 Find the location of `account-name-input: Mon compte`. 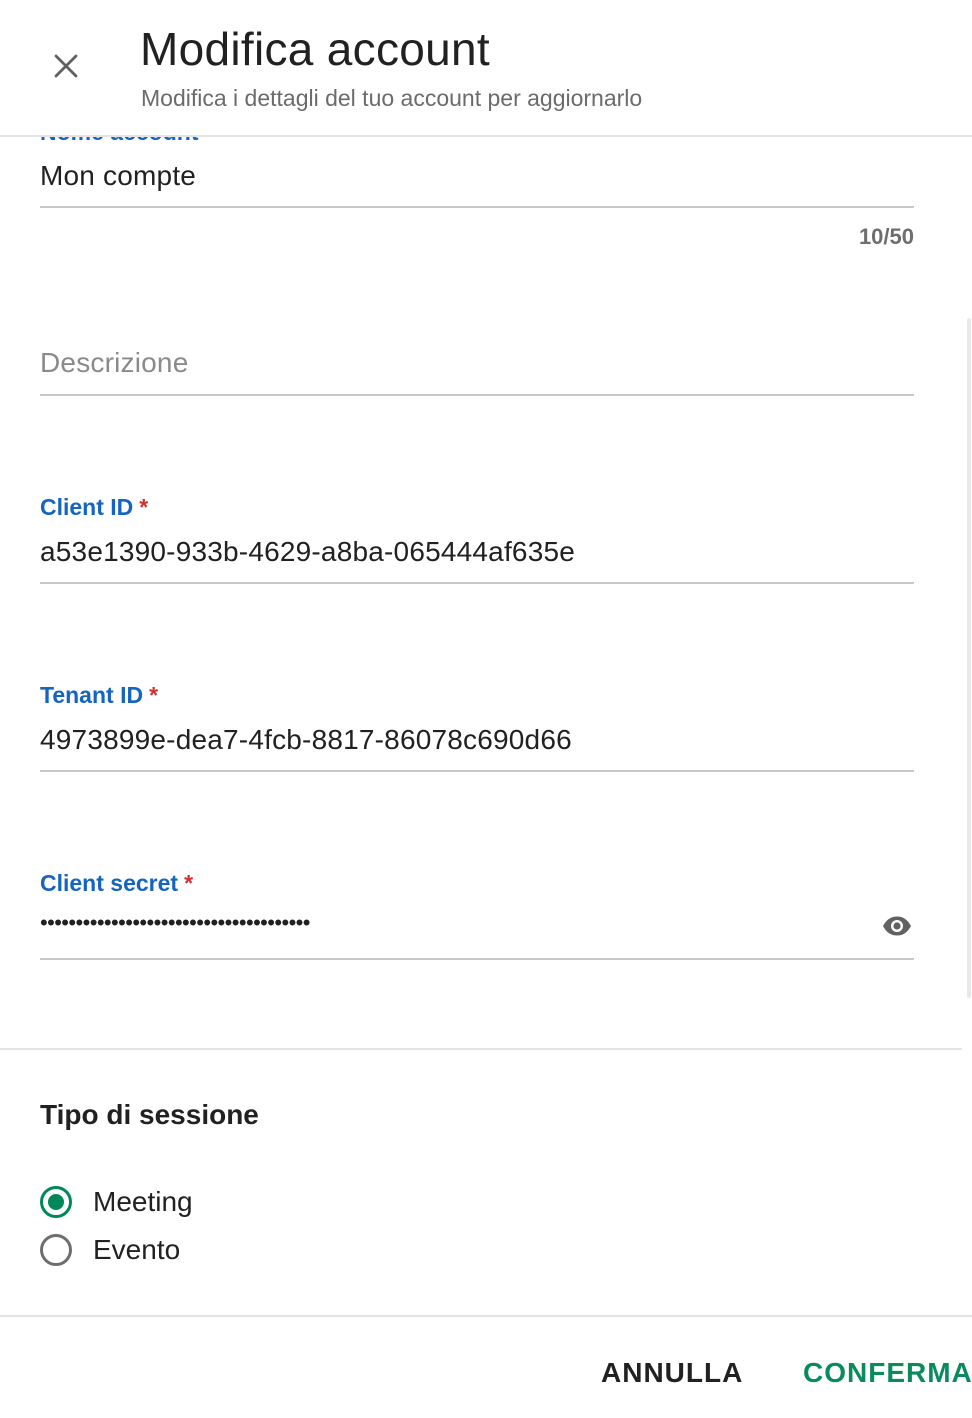

account-name-input: Mon compte is located at coordinates (118, 176).